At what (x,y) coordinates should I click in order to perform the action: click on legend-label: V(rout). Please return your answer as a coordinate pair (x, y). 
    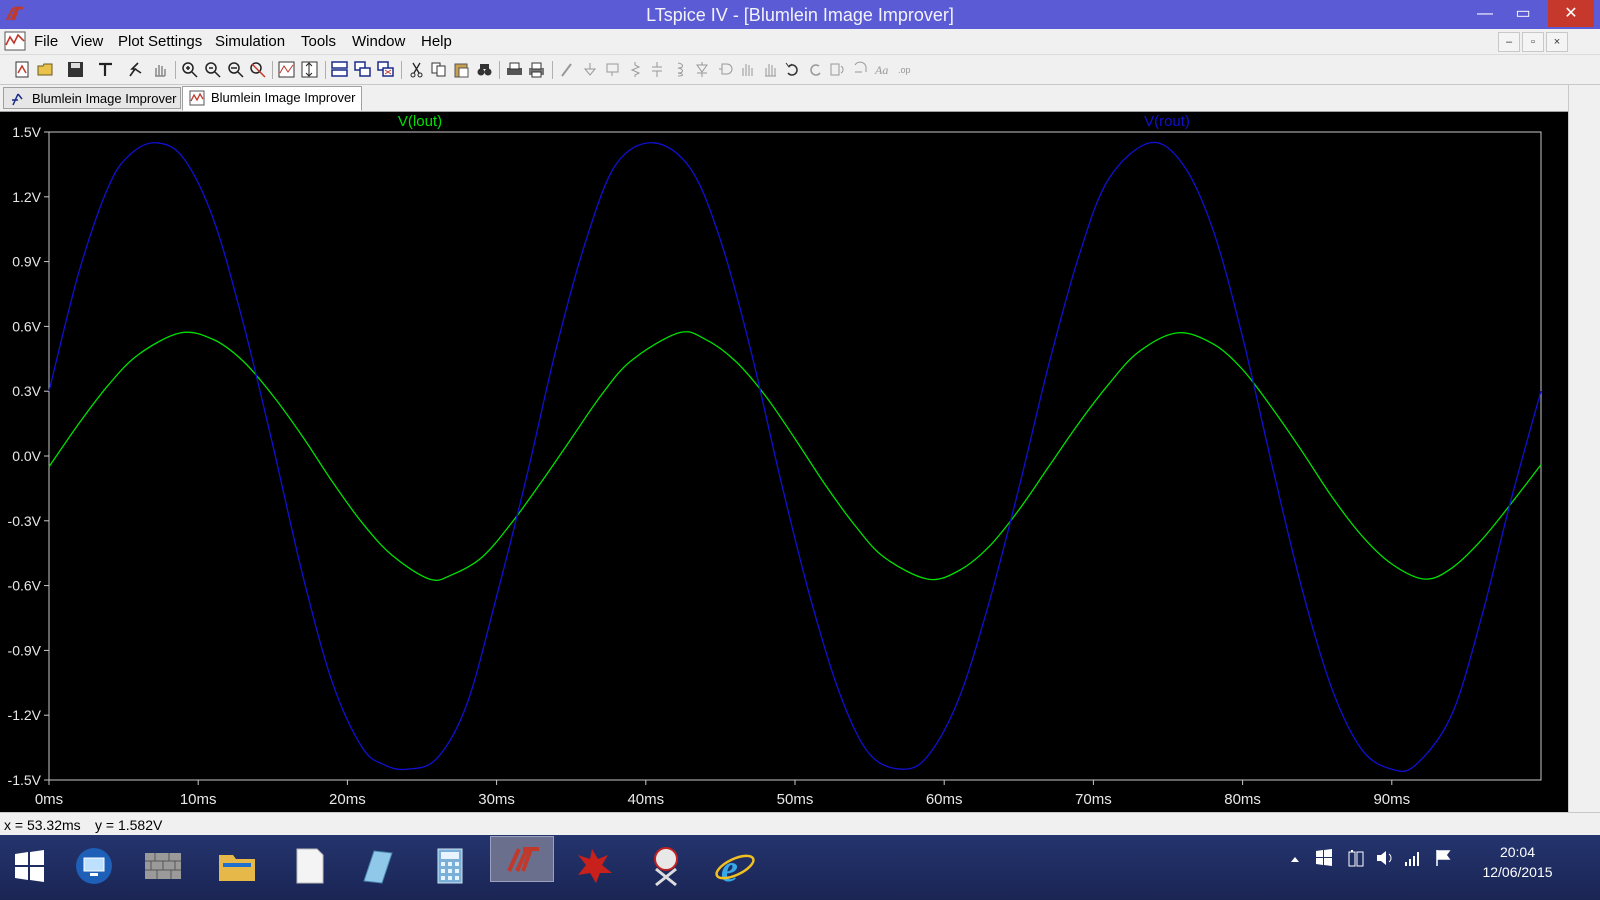
    Looking at the image, I should click on (1167, 121).